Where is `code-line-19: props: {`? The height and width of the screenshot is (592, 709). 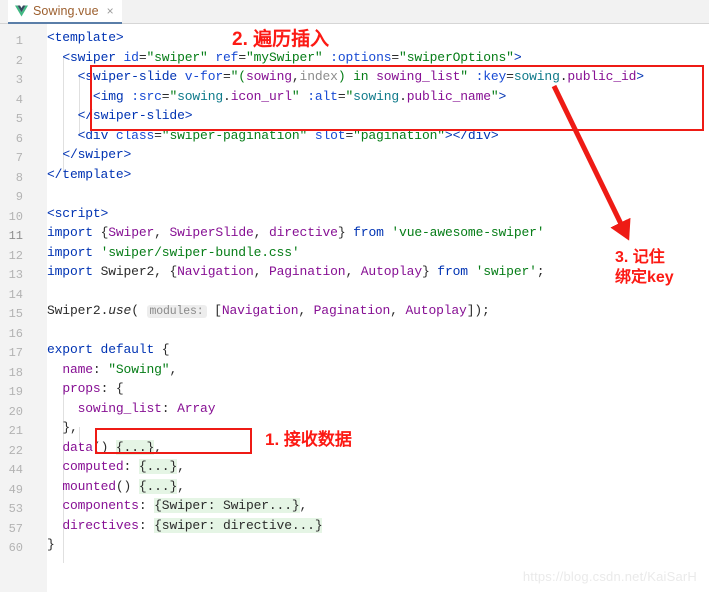 code-line-19: props: { is located at coordinates (93, 388).